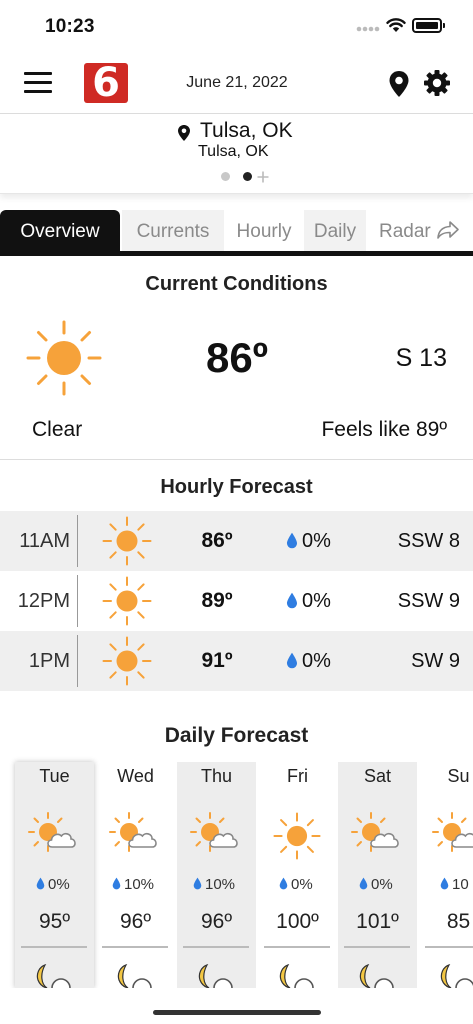 Image resolution: width=473 pixels, height=1024 pixels. What do you see at coordinates (44, 541) in the screenshot?
I see `hourly-time: 11AM` at bounding box center [44, 541].